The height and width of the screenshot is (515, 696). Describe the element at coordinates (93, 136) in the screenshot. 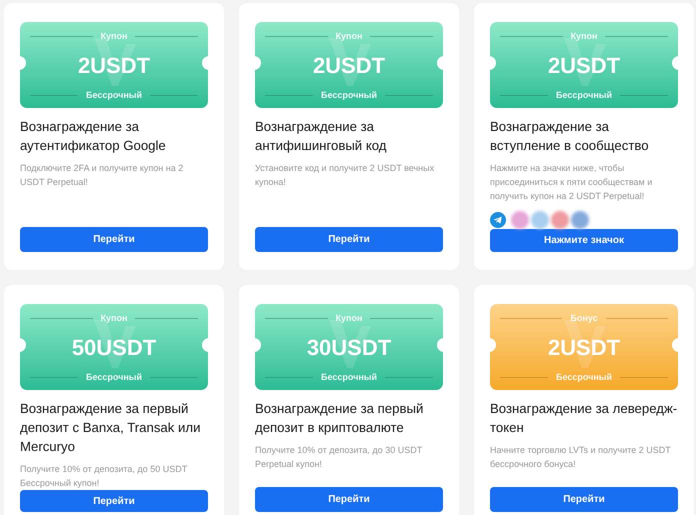

I see `reward-title: Вознаграждение за аутентификатор Google` at that location.